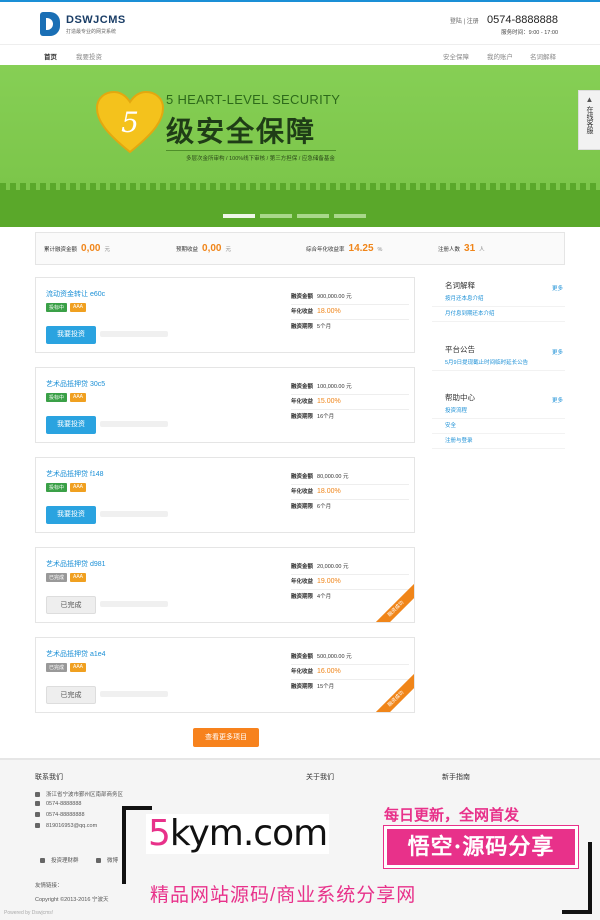 Image resolution: width=600 pixels, height=920 pixels. I want to click on online-service-float: ▲ 在线客服, so click(589, 120).